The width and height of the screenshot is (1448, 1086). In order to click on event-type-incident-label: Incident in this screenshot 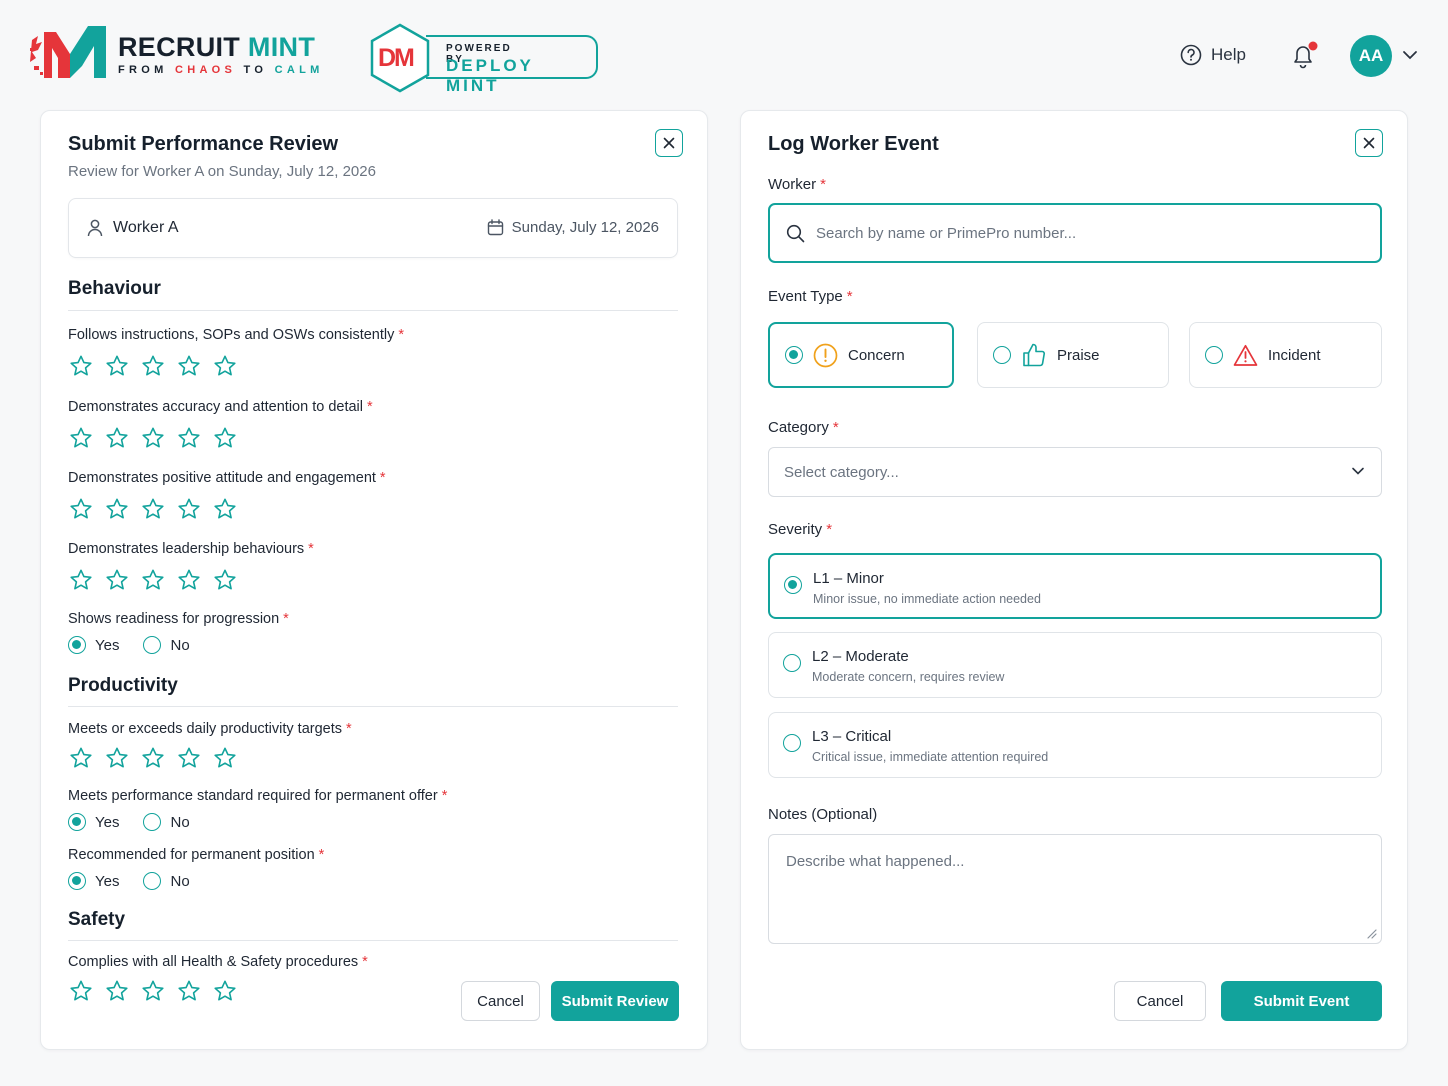, I will do `click(1294, 355)`.